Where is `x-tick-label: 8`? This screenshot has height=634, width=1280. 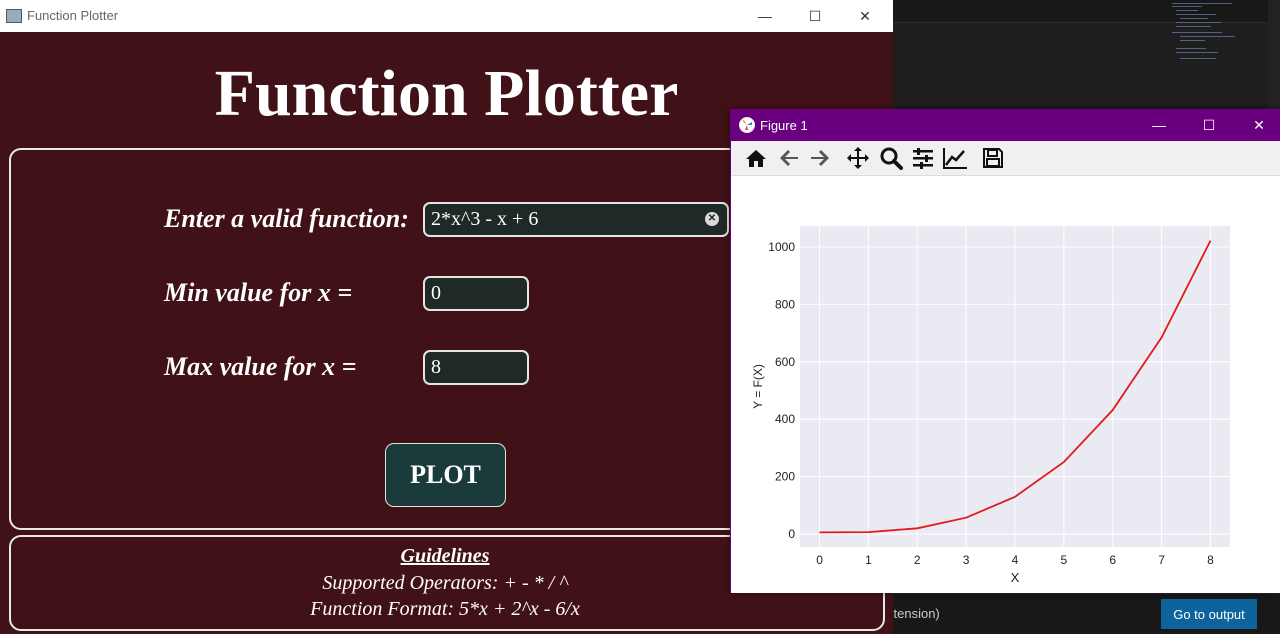
x-tick-label: 8 is located at coordinates (1210, 560).